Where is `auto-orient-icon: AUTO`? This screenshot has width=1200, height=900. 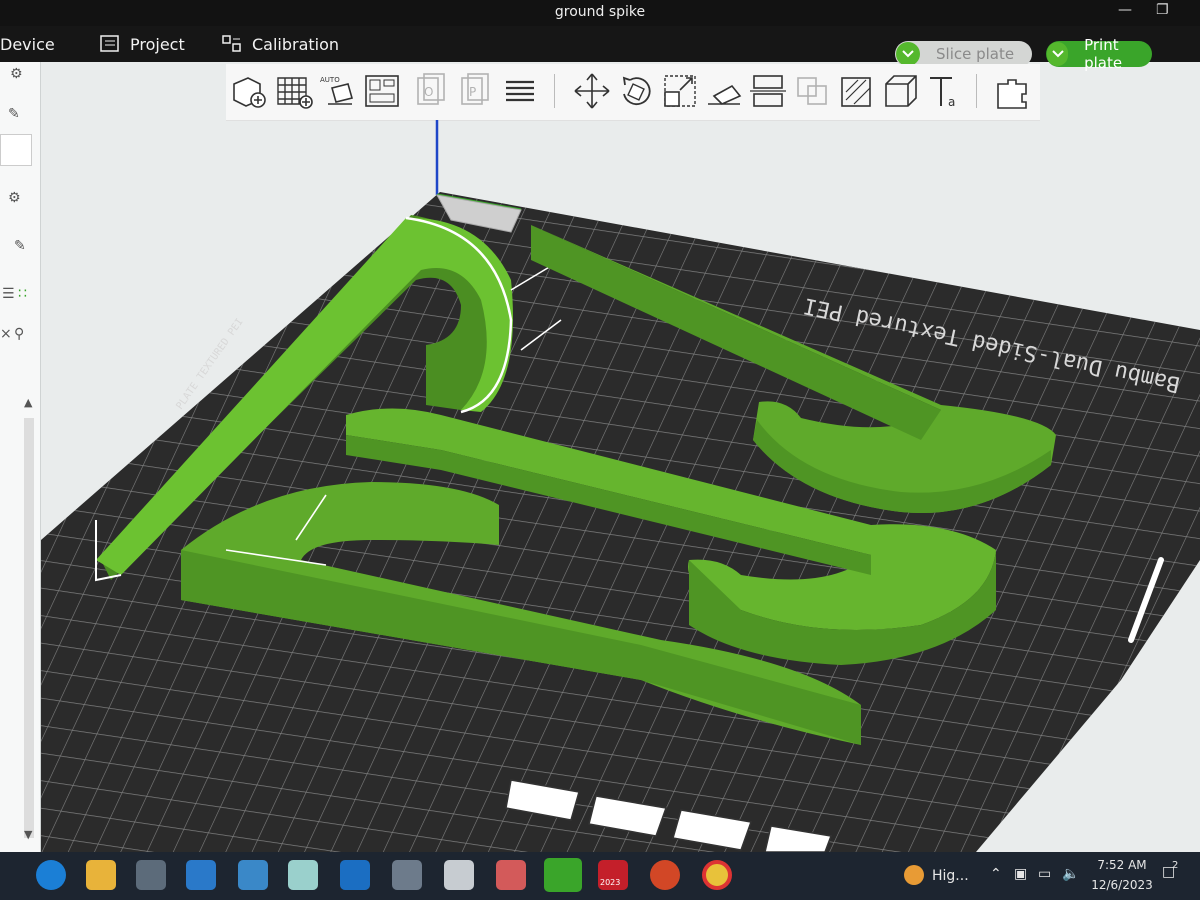 auto-orient-icon: AUTO is located at coordinates (338, 91).